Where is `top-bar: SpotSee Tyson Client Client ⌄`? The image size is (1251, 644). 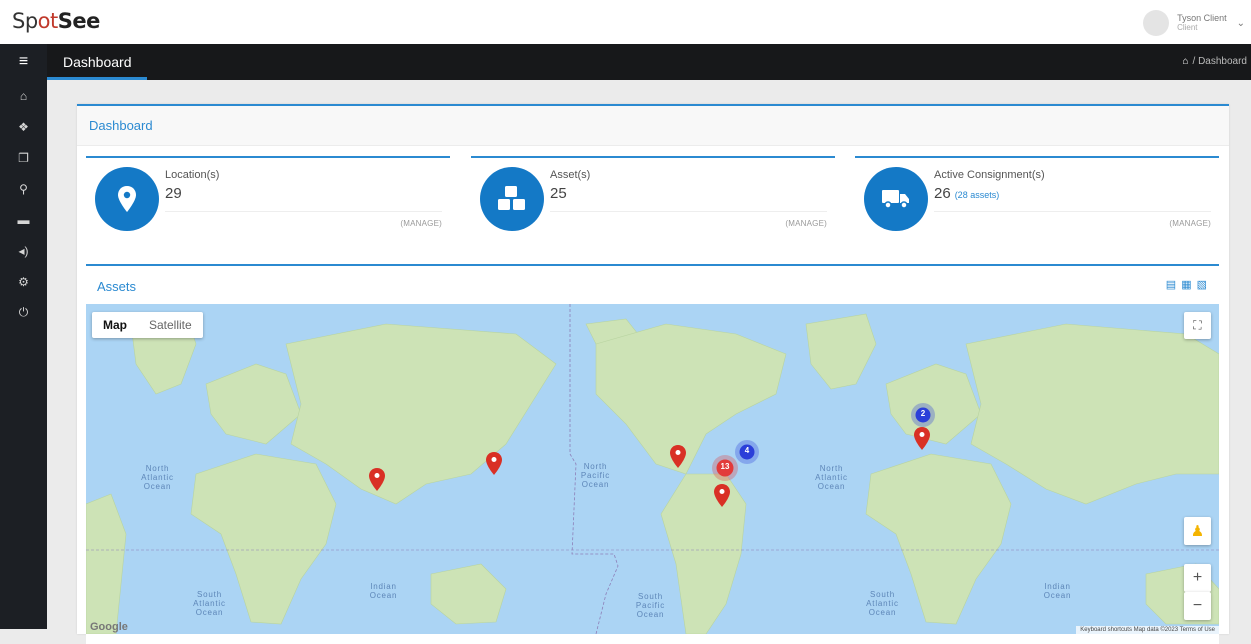 top-bar: SpotSee Tyson Client Client ⌄ is located at coordinates (625, 22).